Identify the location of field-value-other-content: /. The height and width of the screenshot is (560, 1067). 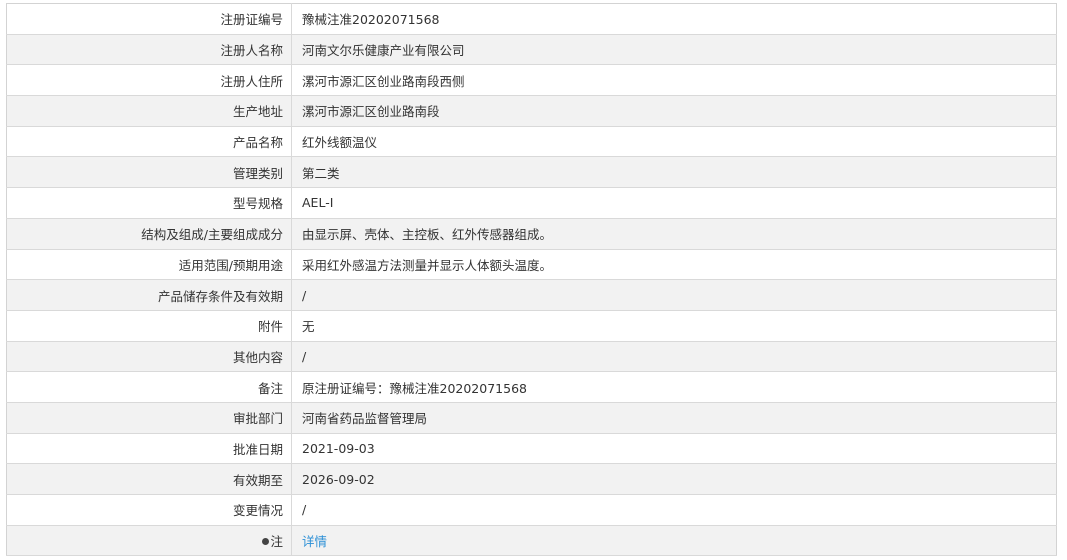
(674, 357).